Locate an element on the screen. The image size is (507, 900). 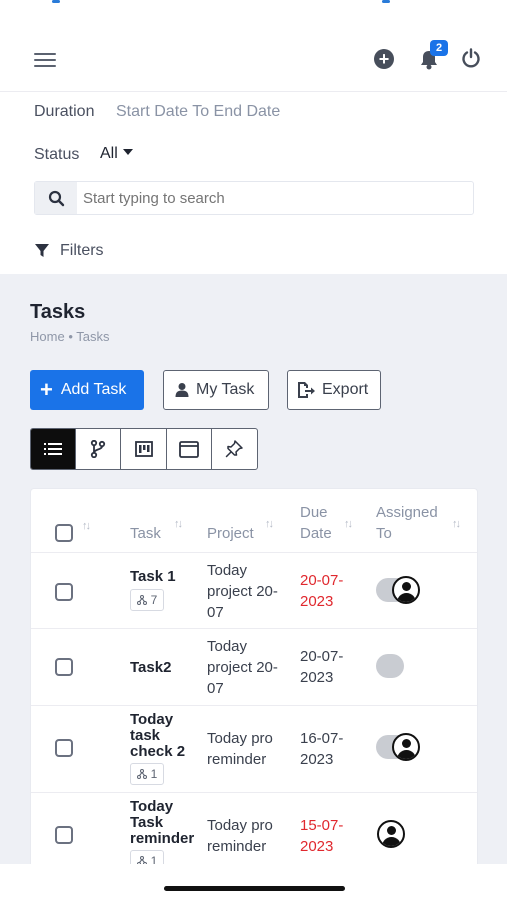
column-due-date: Due Date is located at coordinates (316, 523).